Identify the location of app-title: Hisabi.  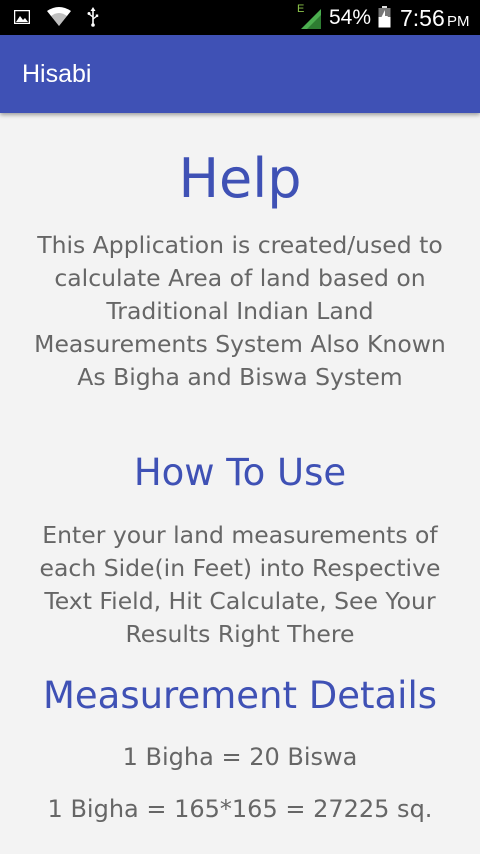
(57, 74).